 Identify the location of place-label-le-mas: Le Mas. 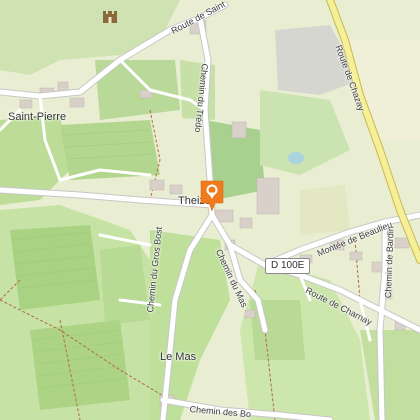
(178, 357).